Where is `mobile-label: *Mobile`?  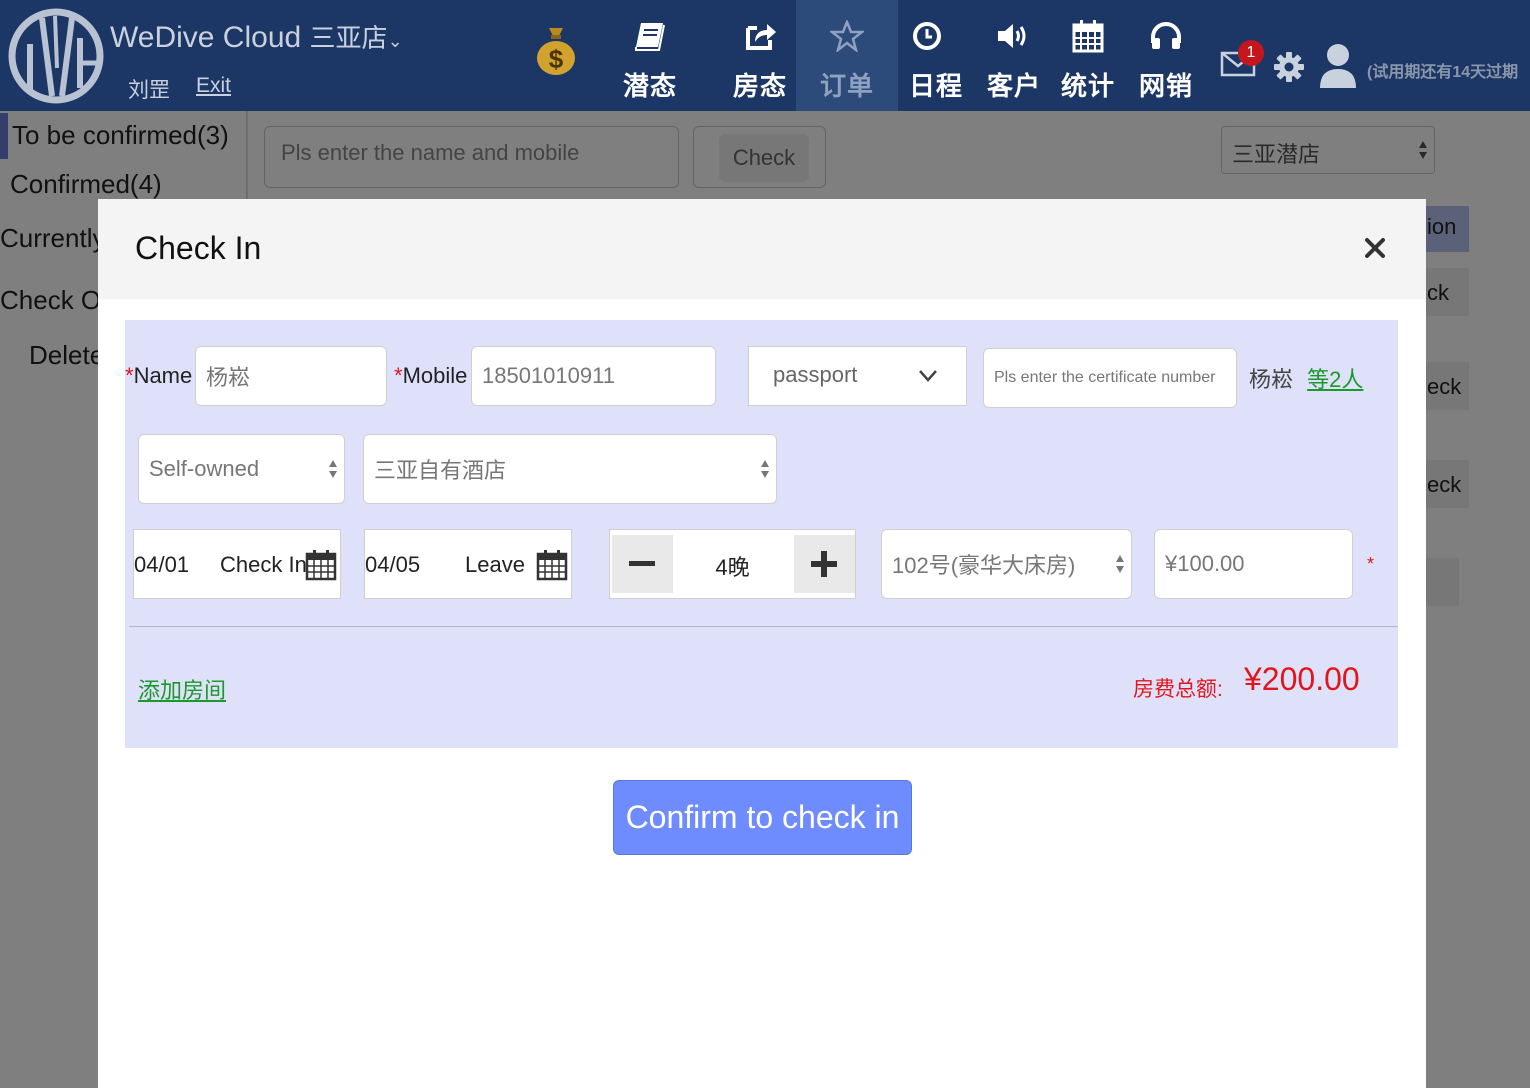
mobile-label: *Mobile is located at coordinates (430, 376).